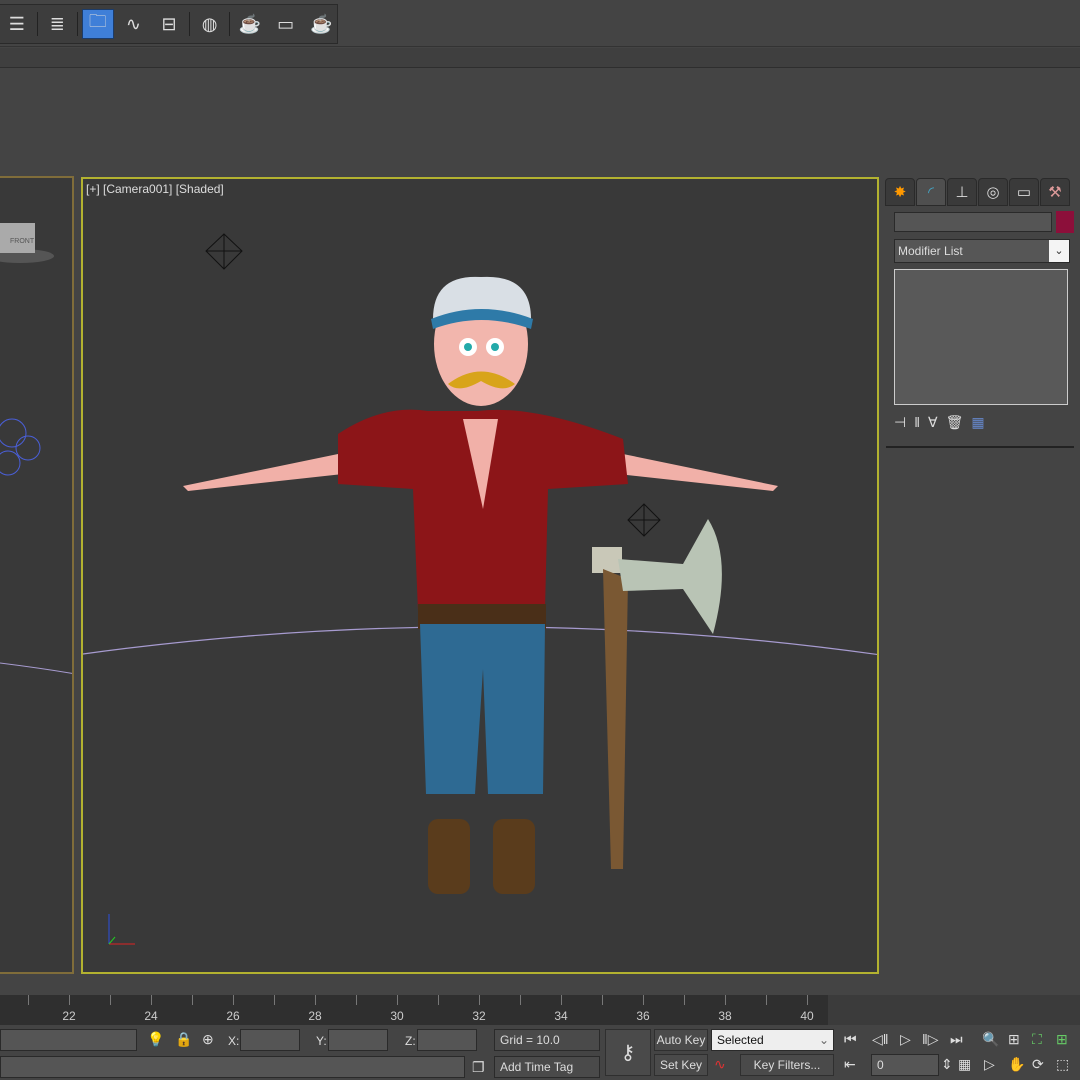  What do you see at coordinates (977, 422) in the screenshot?
I see `configure-modifier-sets-icon: ▦` at bounding box center [977, 422].